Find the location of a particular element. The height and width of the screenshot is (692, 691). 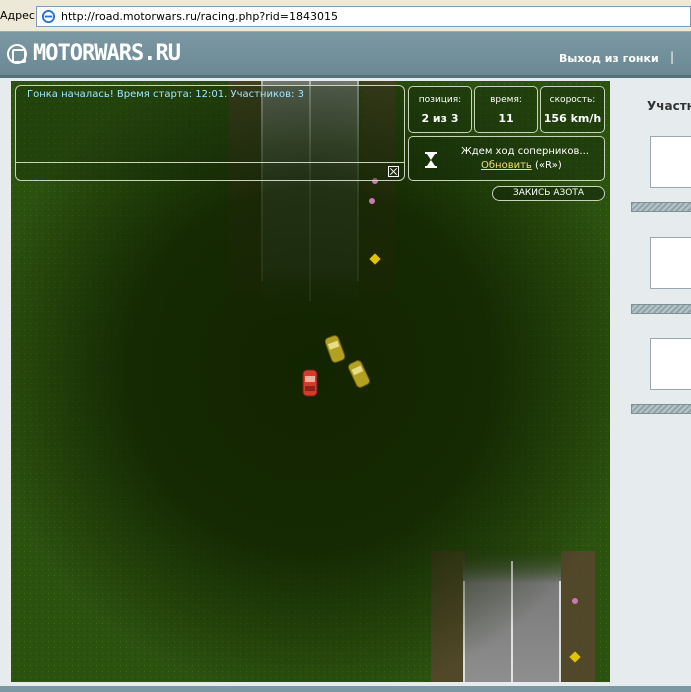

exit-race-link: Выход из гонки is located at coordinates (609, 58).